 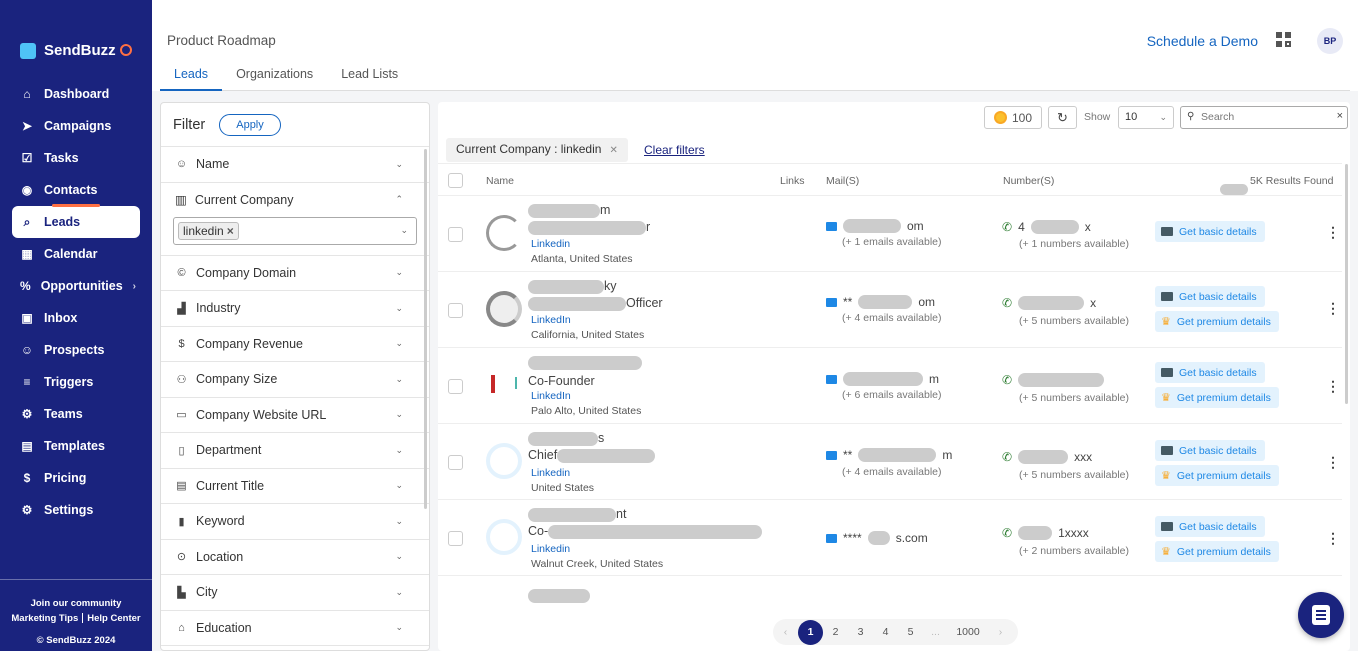 What do you see at coordinates (890, 591) in the screenshot?
I see `table-row` at bounding box center [890, 591].